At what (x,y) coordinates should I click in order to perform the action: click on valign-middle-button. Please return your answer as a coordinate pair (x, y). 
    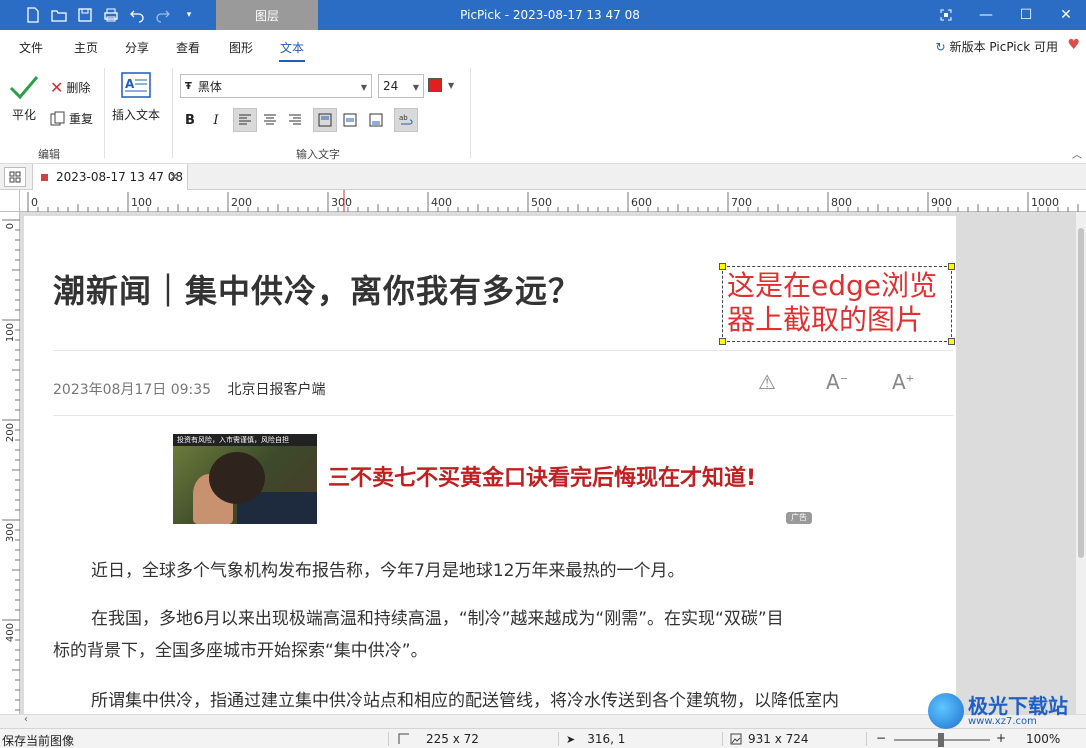
    Looking at the image, I should click on (350, 120).